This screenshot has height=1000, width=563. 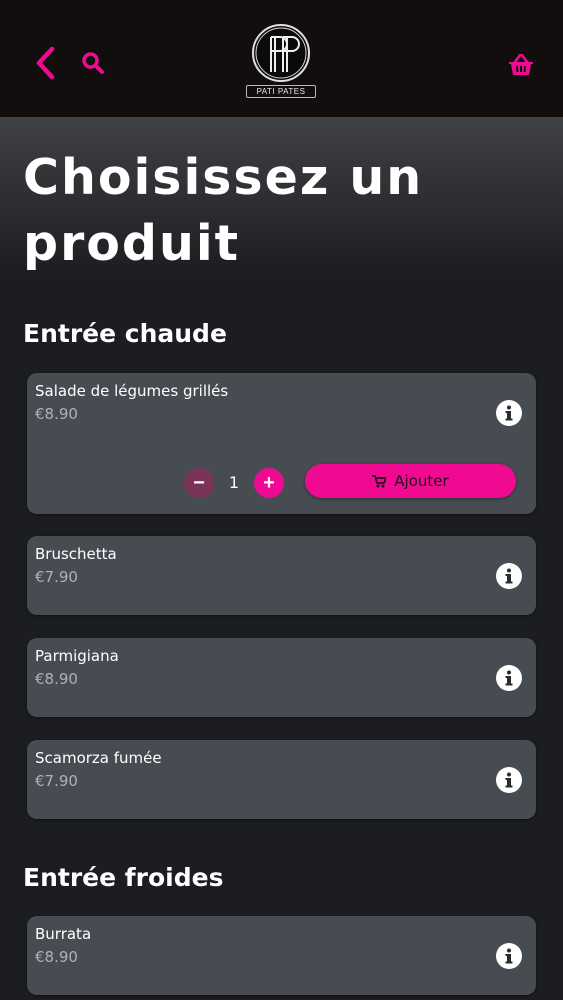 What do you see at coordinates (421, 481) in the screenshot?
I see `add-button-label: Ajouter` at bounding box center [421, 481].